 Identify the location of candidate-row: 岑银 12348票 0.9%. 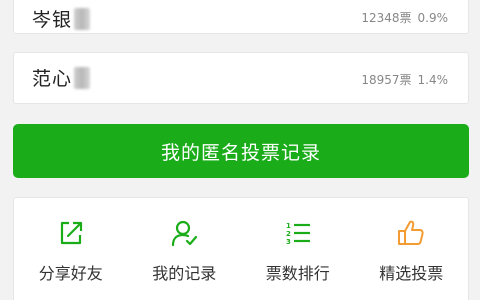
(241, 17).